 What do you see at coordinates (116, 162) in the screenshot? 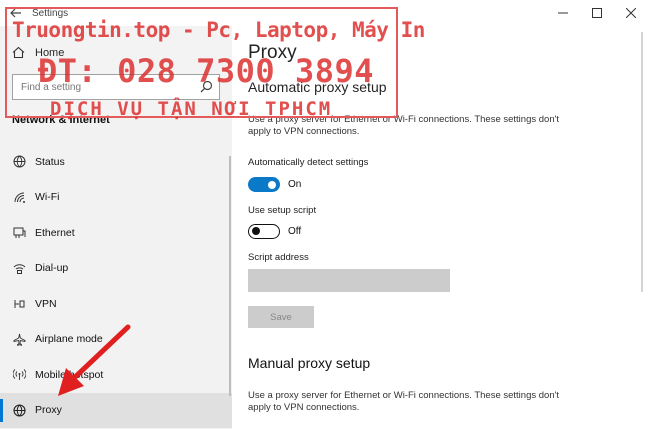
I see `sidebar-item-status: Status` at bounding box center [116, 162].